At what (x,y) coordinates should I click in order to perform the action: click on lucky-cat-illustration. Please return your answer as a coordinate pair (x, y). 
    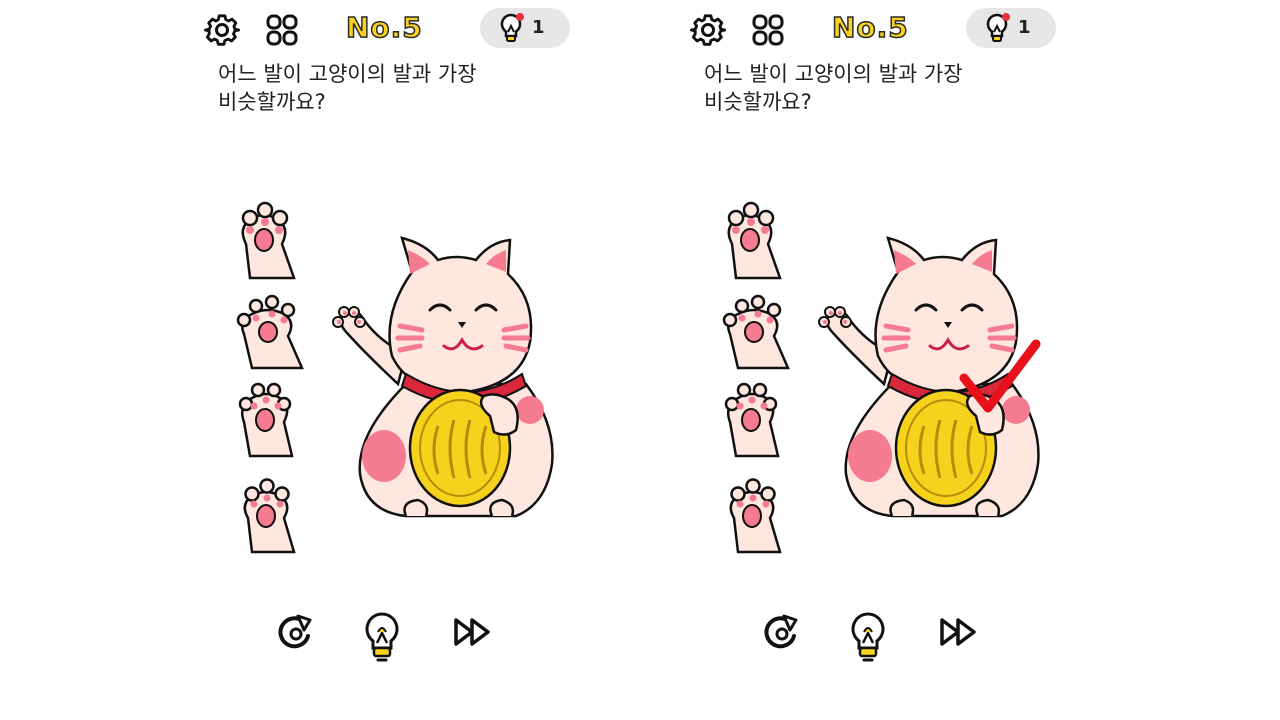
    Looking at the image, I should click on (443, 377).